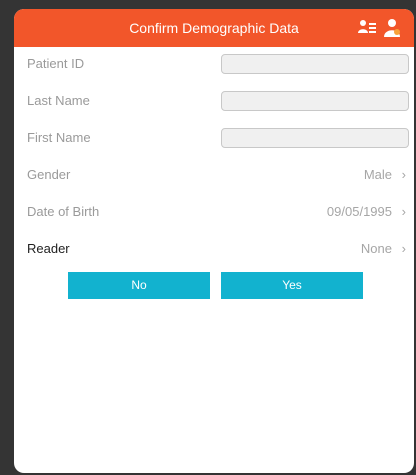 The width and height of the screenshot is (416, 475). Describe the element at coordinates (315, 64) in the screenshot. I see `patient-id-input` at that location.